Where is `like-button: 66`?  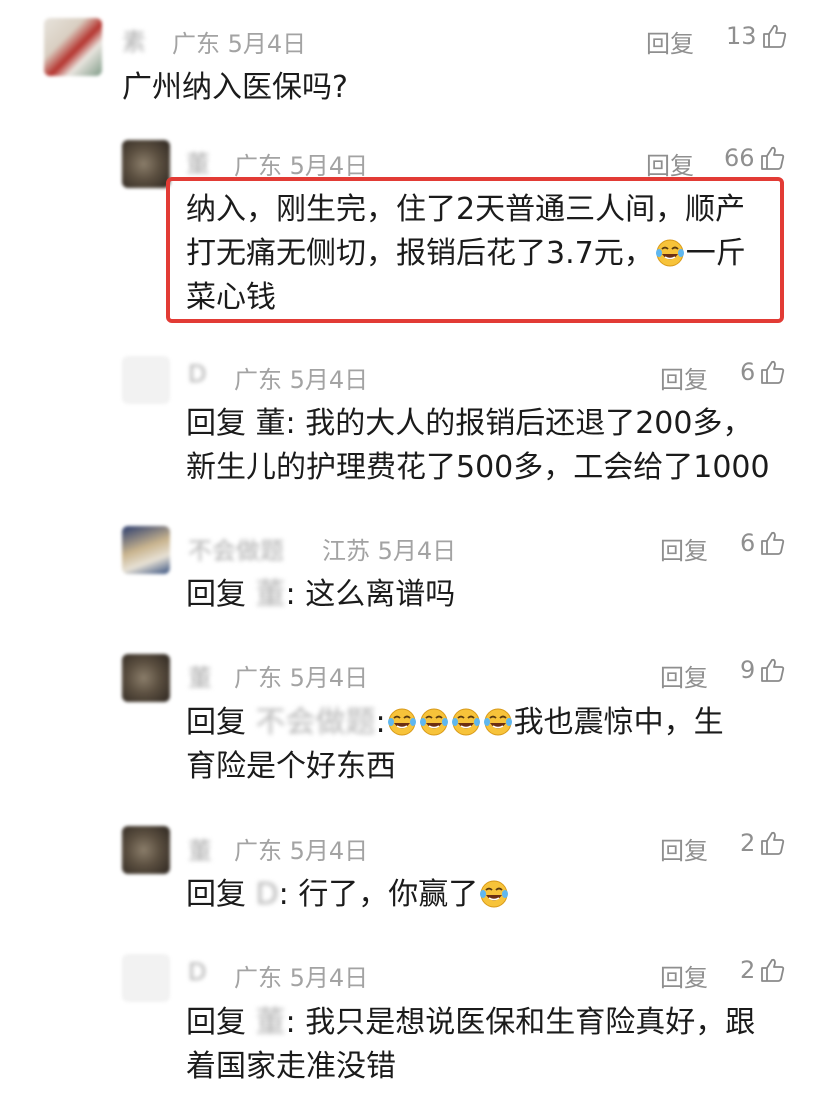
like-button: 66 is located at coordinates (754, 158).